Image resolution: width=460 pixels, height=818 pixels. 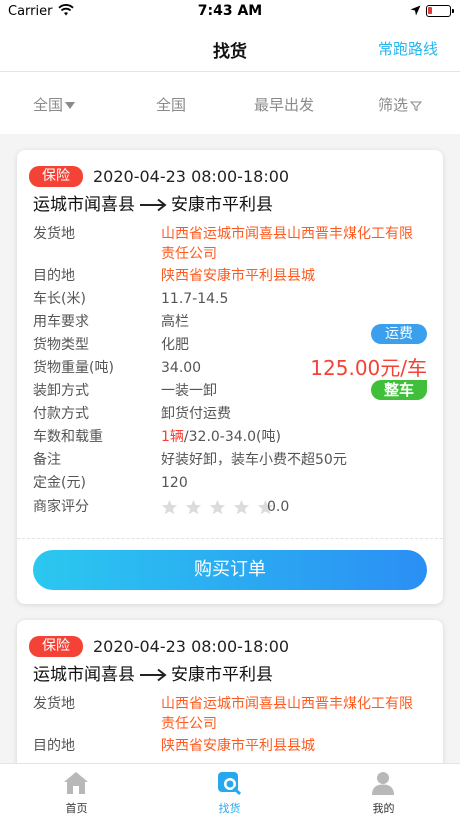 What do you see at coordinates (399, 334) in the screenshot?
I see `freight-tag: 运费` at bounding box center [399, 334].